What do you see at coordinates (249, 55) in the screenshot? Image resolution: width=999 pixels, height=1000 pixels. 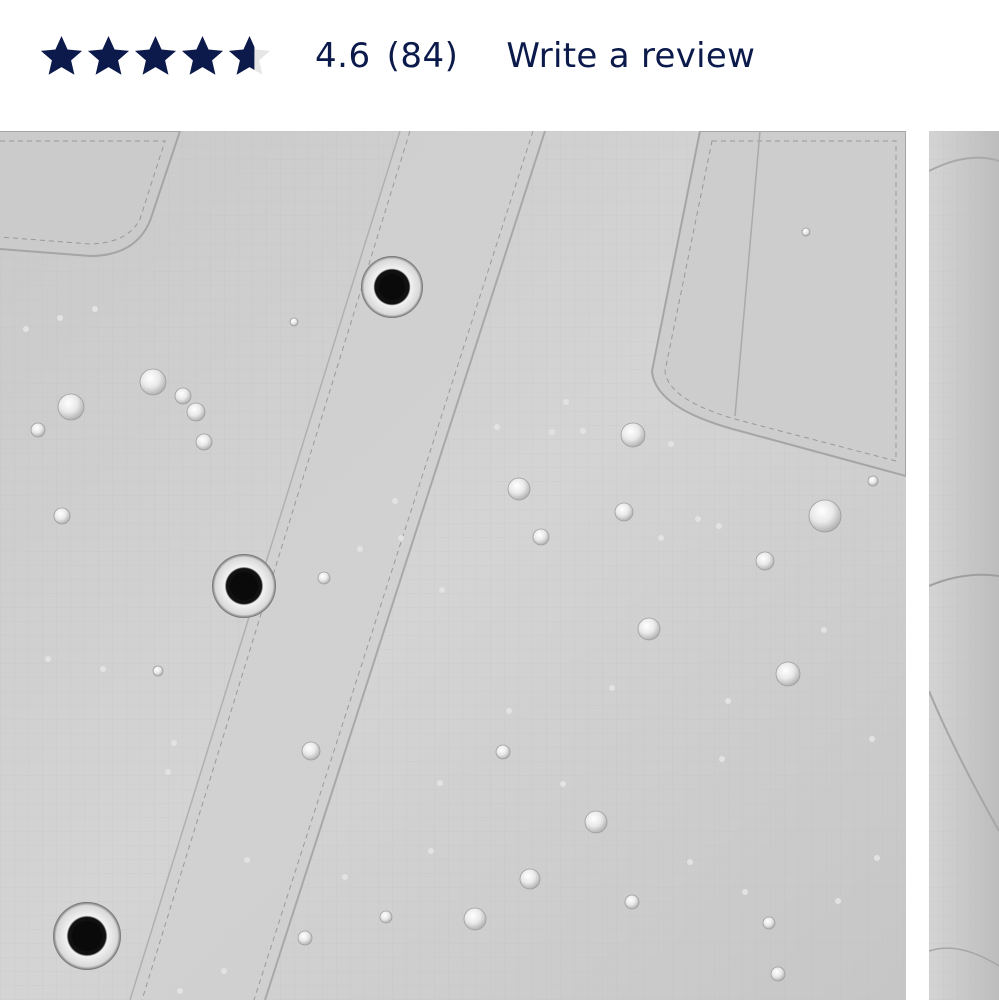 I see `star-half-icon` at bounding box center [249, 55].